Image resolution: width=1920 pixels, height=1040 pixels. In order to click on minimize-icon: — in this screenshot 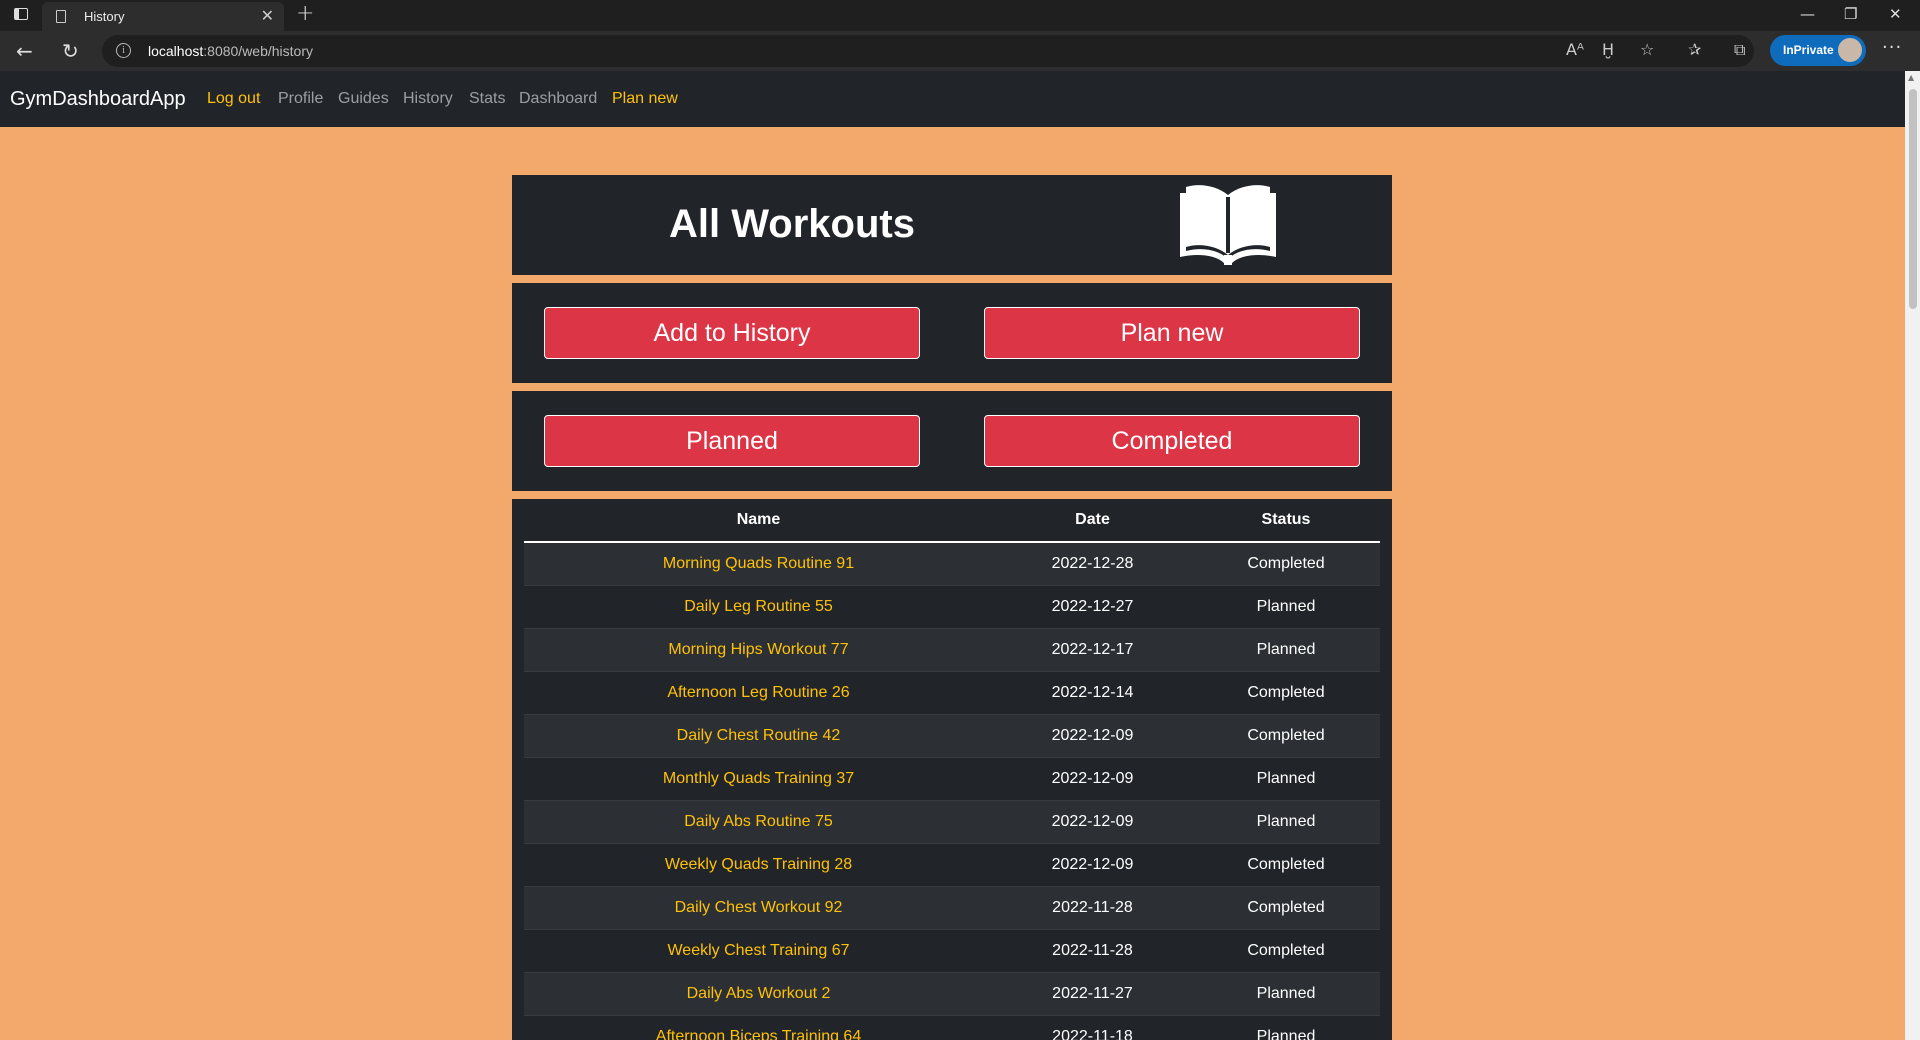, I will do `click(1807, 14)`.